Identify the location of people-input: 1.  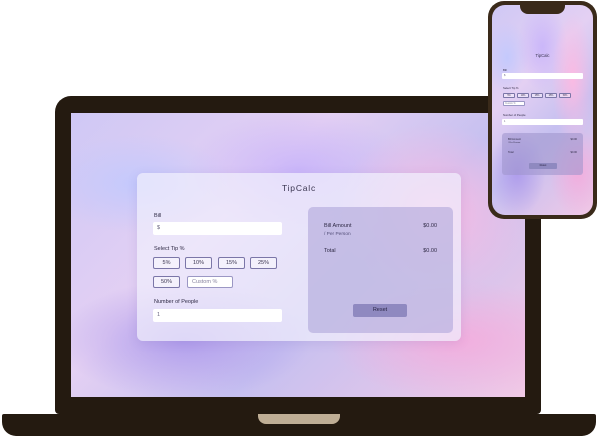
(217, 315).